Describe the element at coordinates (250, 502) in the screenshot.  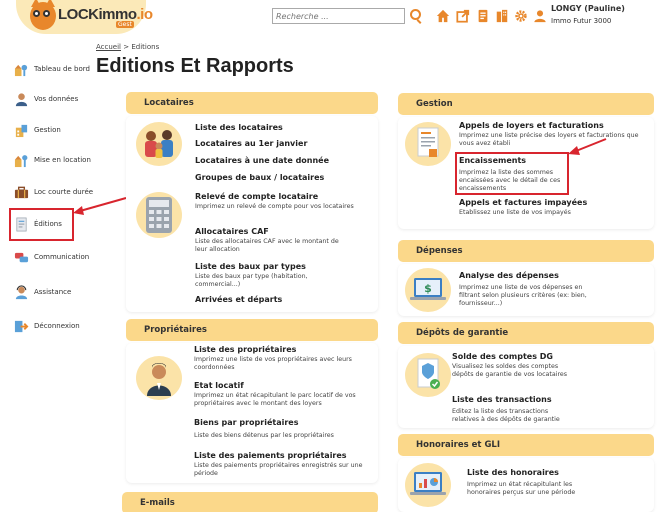
I see `section-header-emails: E-mails` at that location.